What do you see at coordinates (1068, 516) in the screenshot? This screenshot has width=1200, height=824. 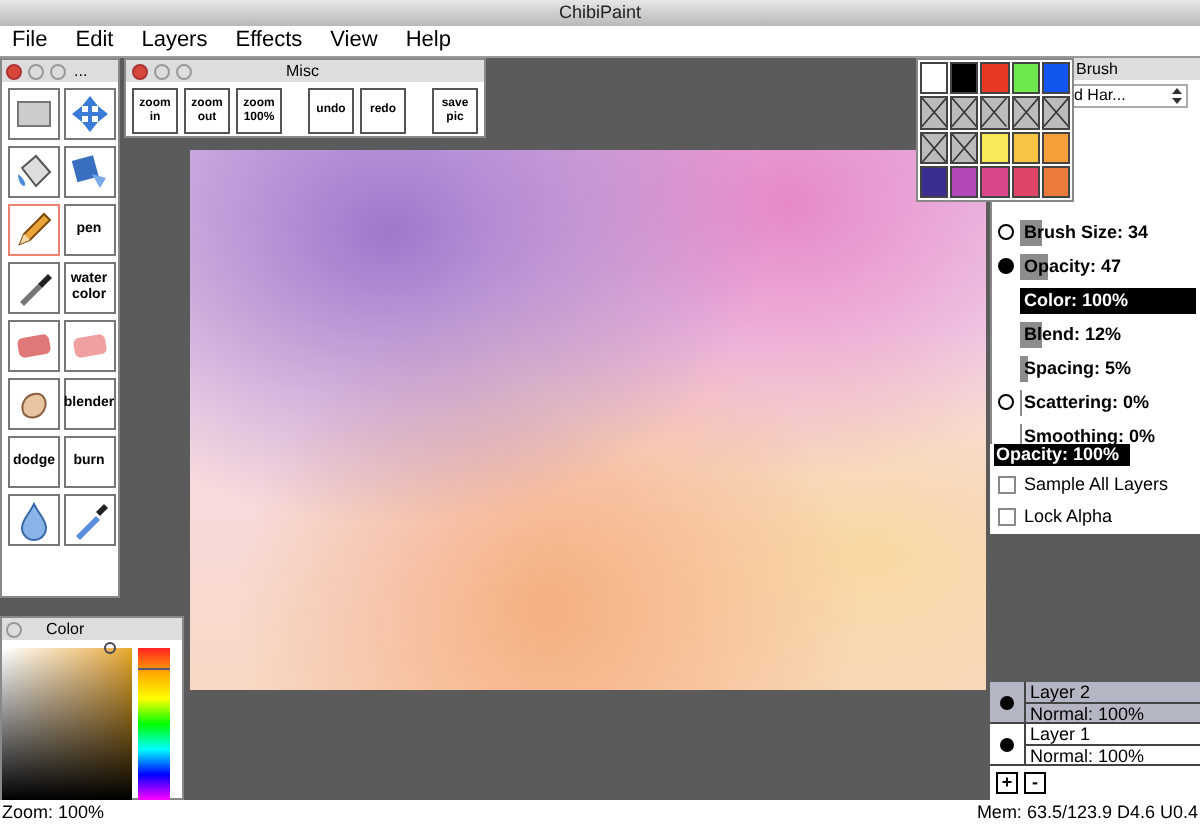 I see `checkbox-label: Lock Alpha` at bounding box center [1068, 516].